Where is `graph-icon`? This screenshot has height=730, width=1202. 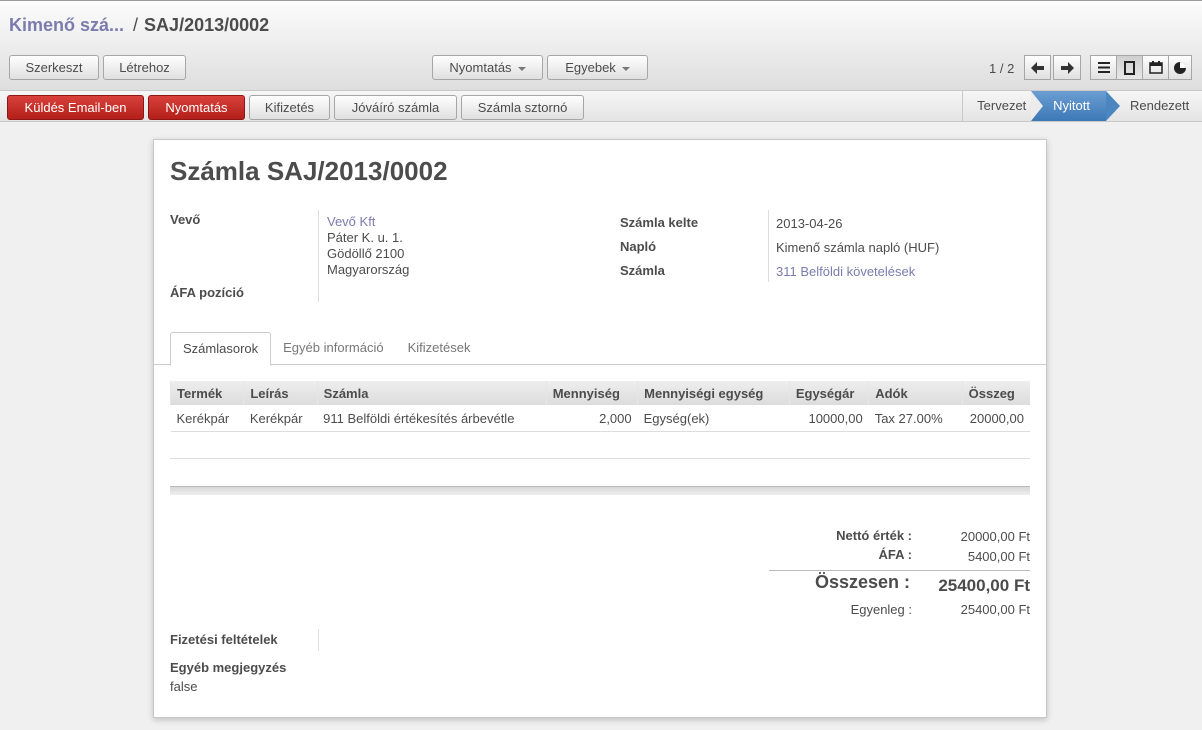 graph-icon is located at coordinates (1180, 67).